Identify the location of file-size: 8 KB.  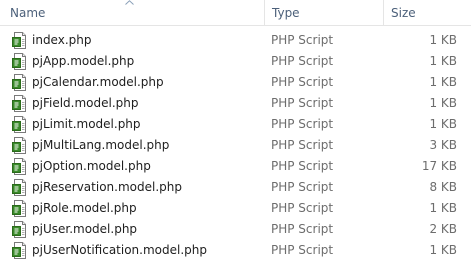
(443, 187).